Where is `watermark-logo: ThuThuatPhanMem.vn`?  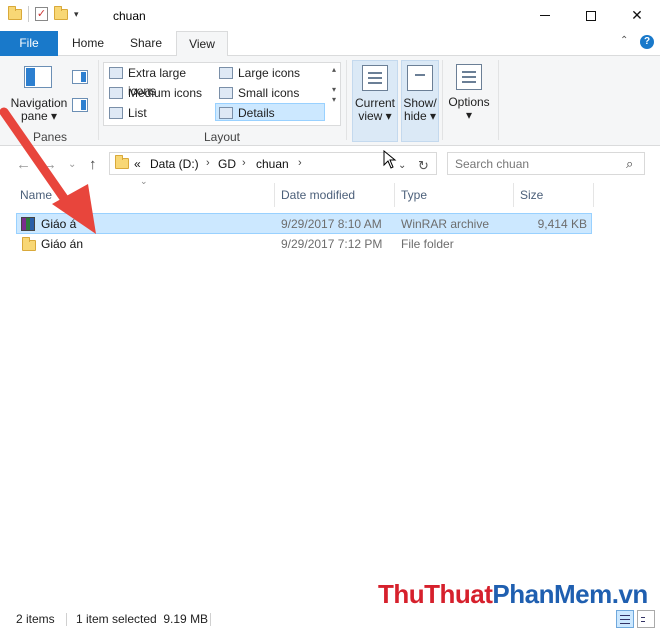 watermark-logo: ThuThuatPhanMem.vn is located at coordinates (513, 594).